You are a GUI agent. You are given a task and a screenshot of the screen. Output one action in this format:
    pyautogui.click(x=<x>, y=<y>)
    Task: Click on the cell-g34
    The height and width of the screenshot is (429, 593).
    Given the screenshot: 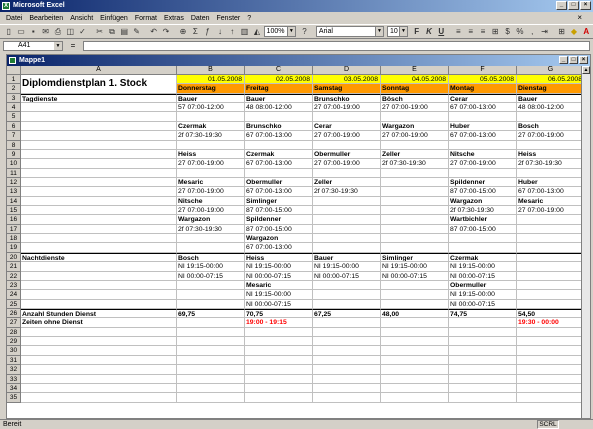 What is the action you would take?
    pyautogui.click(x=551, y=388)
    